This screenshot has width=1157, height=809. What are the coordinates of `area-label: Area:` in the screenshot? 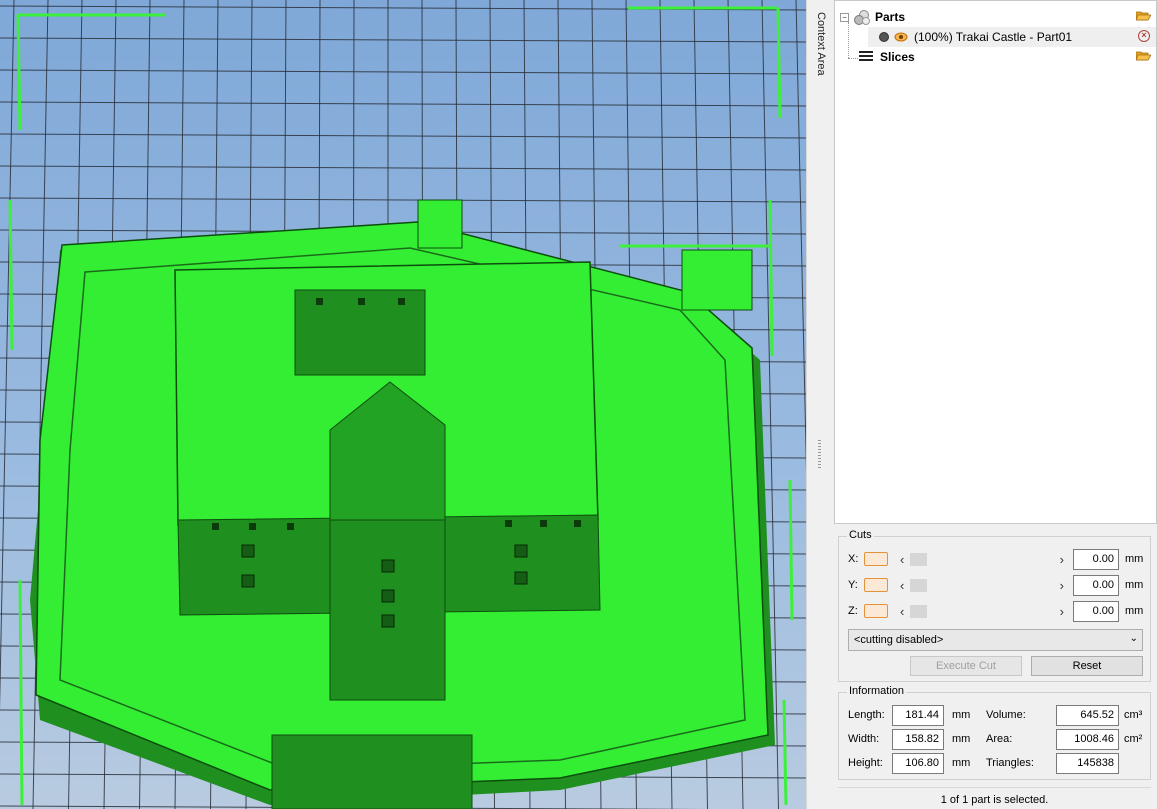 It's located at (999, 739).